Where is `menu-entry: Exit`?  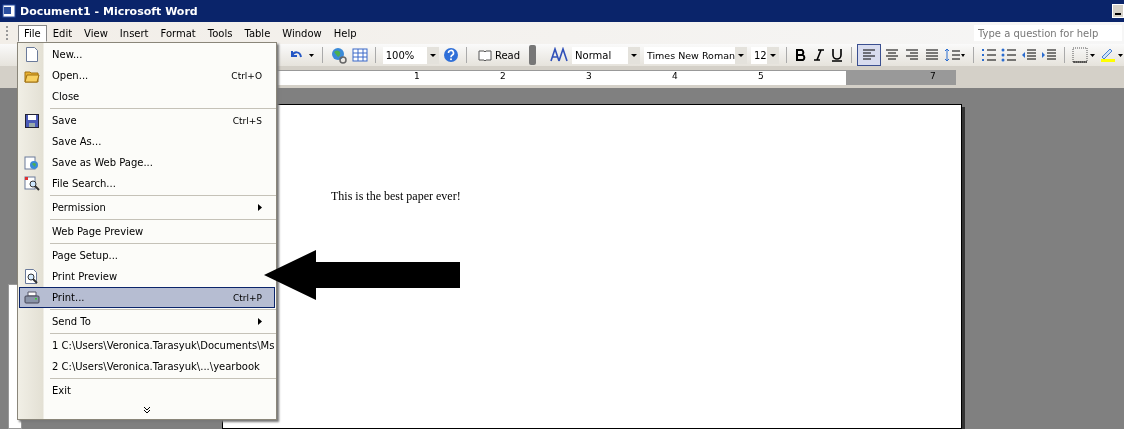 menu-entry: Exit is located at coordinates (147, 390).